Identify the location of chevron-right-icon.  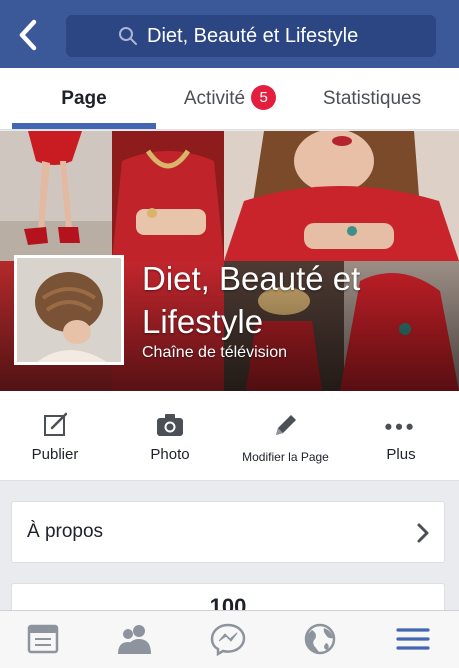
(423, 533).